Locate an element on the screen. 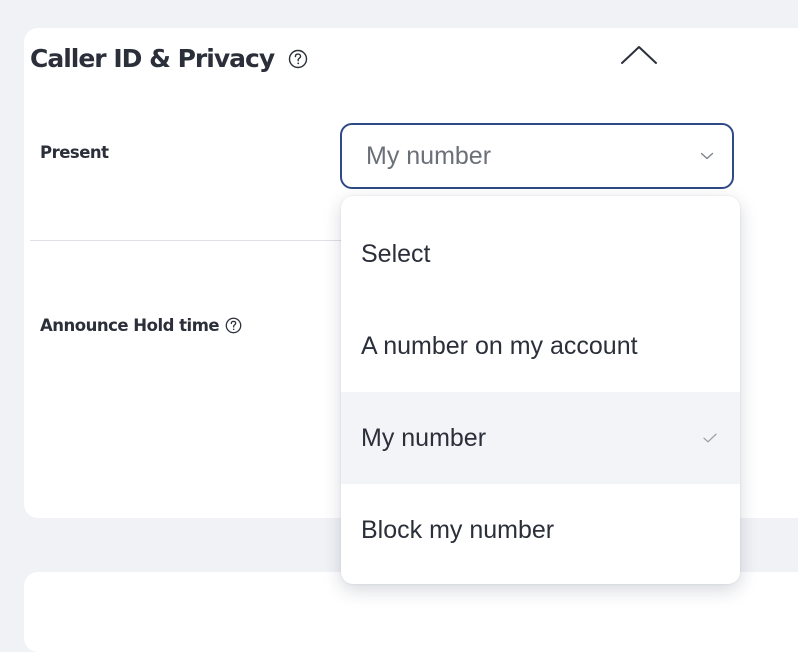  option-label: My number is located at coordinates (424, 437).